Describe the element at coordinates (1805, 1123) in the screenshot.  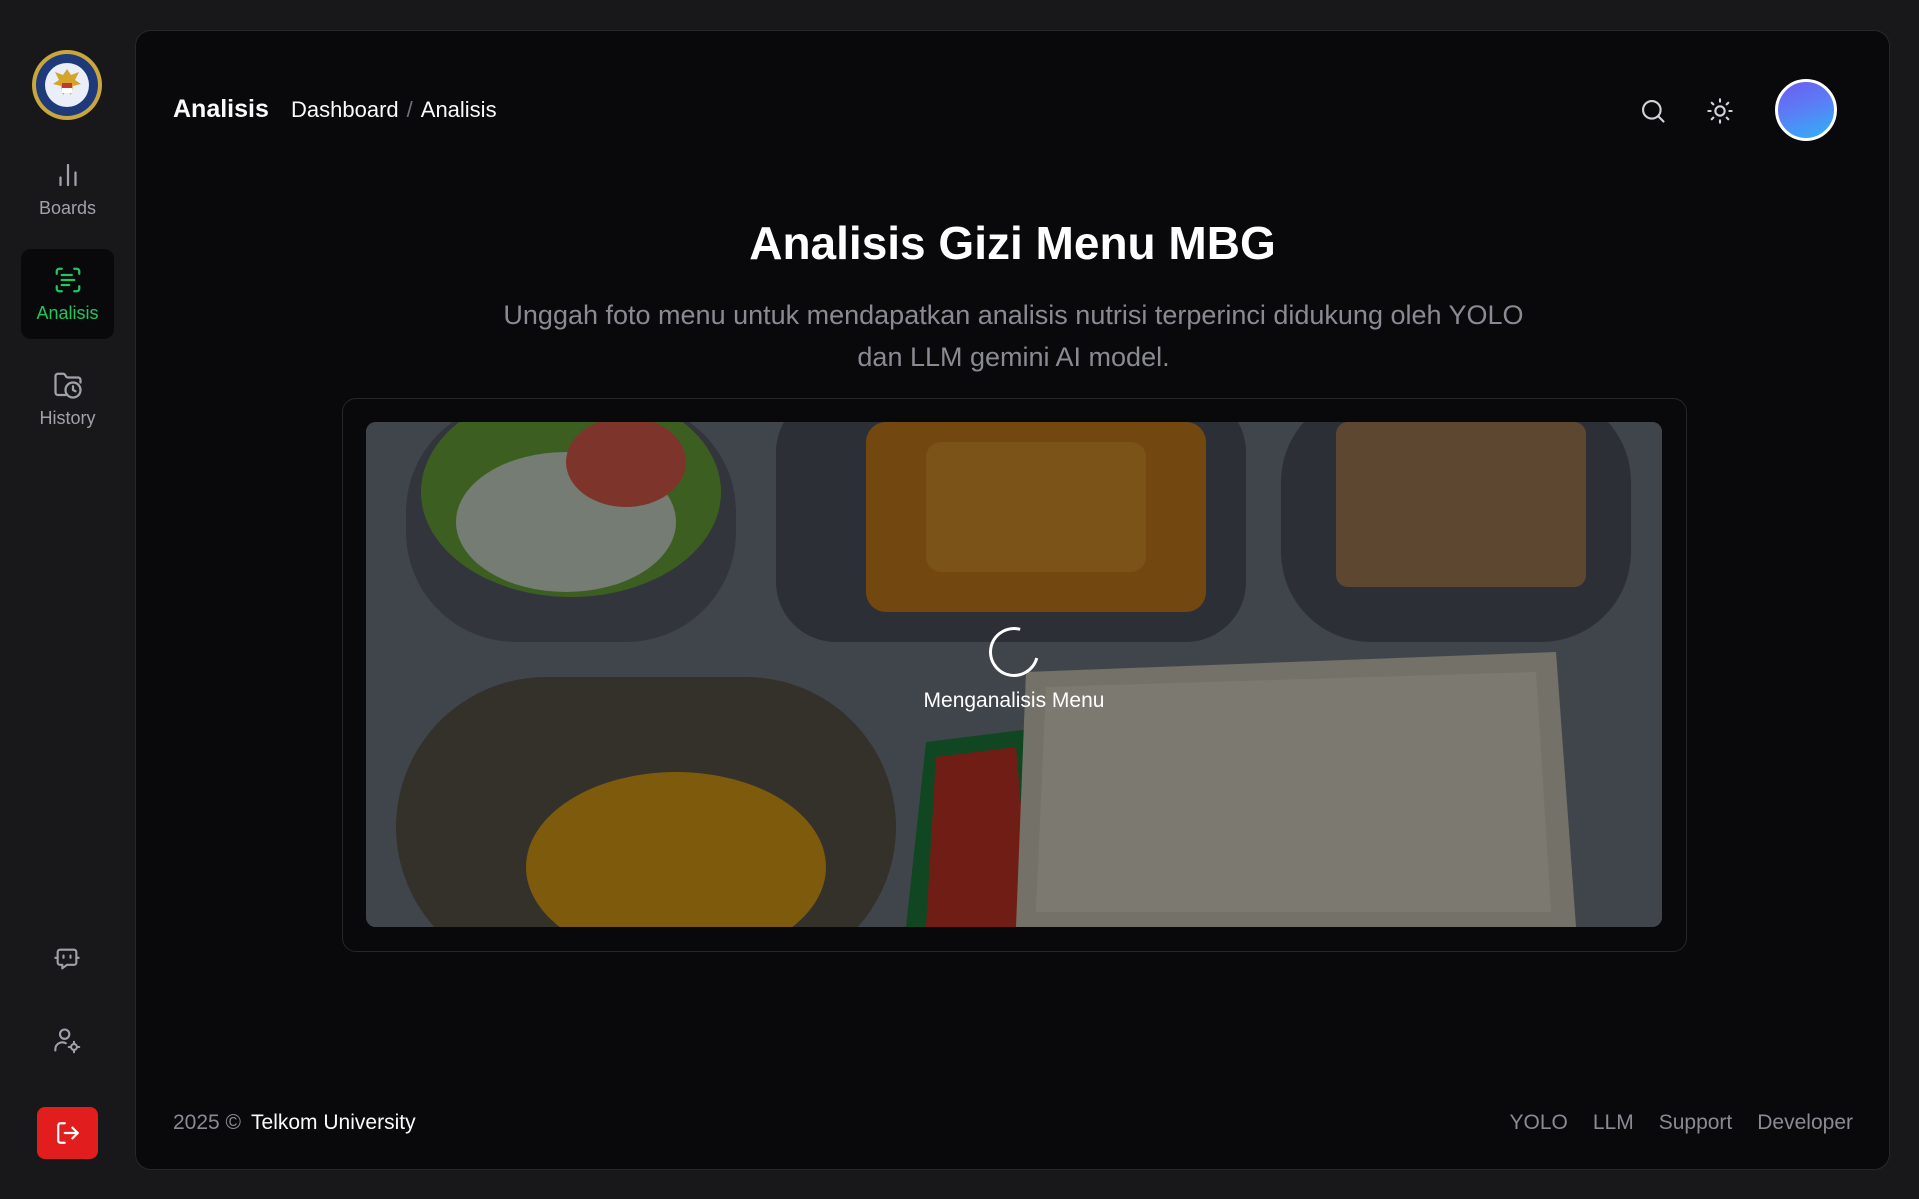
I see `footer-link-developer: Developer` at that location.